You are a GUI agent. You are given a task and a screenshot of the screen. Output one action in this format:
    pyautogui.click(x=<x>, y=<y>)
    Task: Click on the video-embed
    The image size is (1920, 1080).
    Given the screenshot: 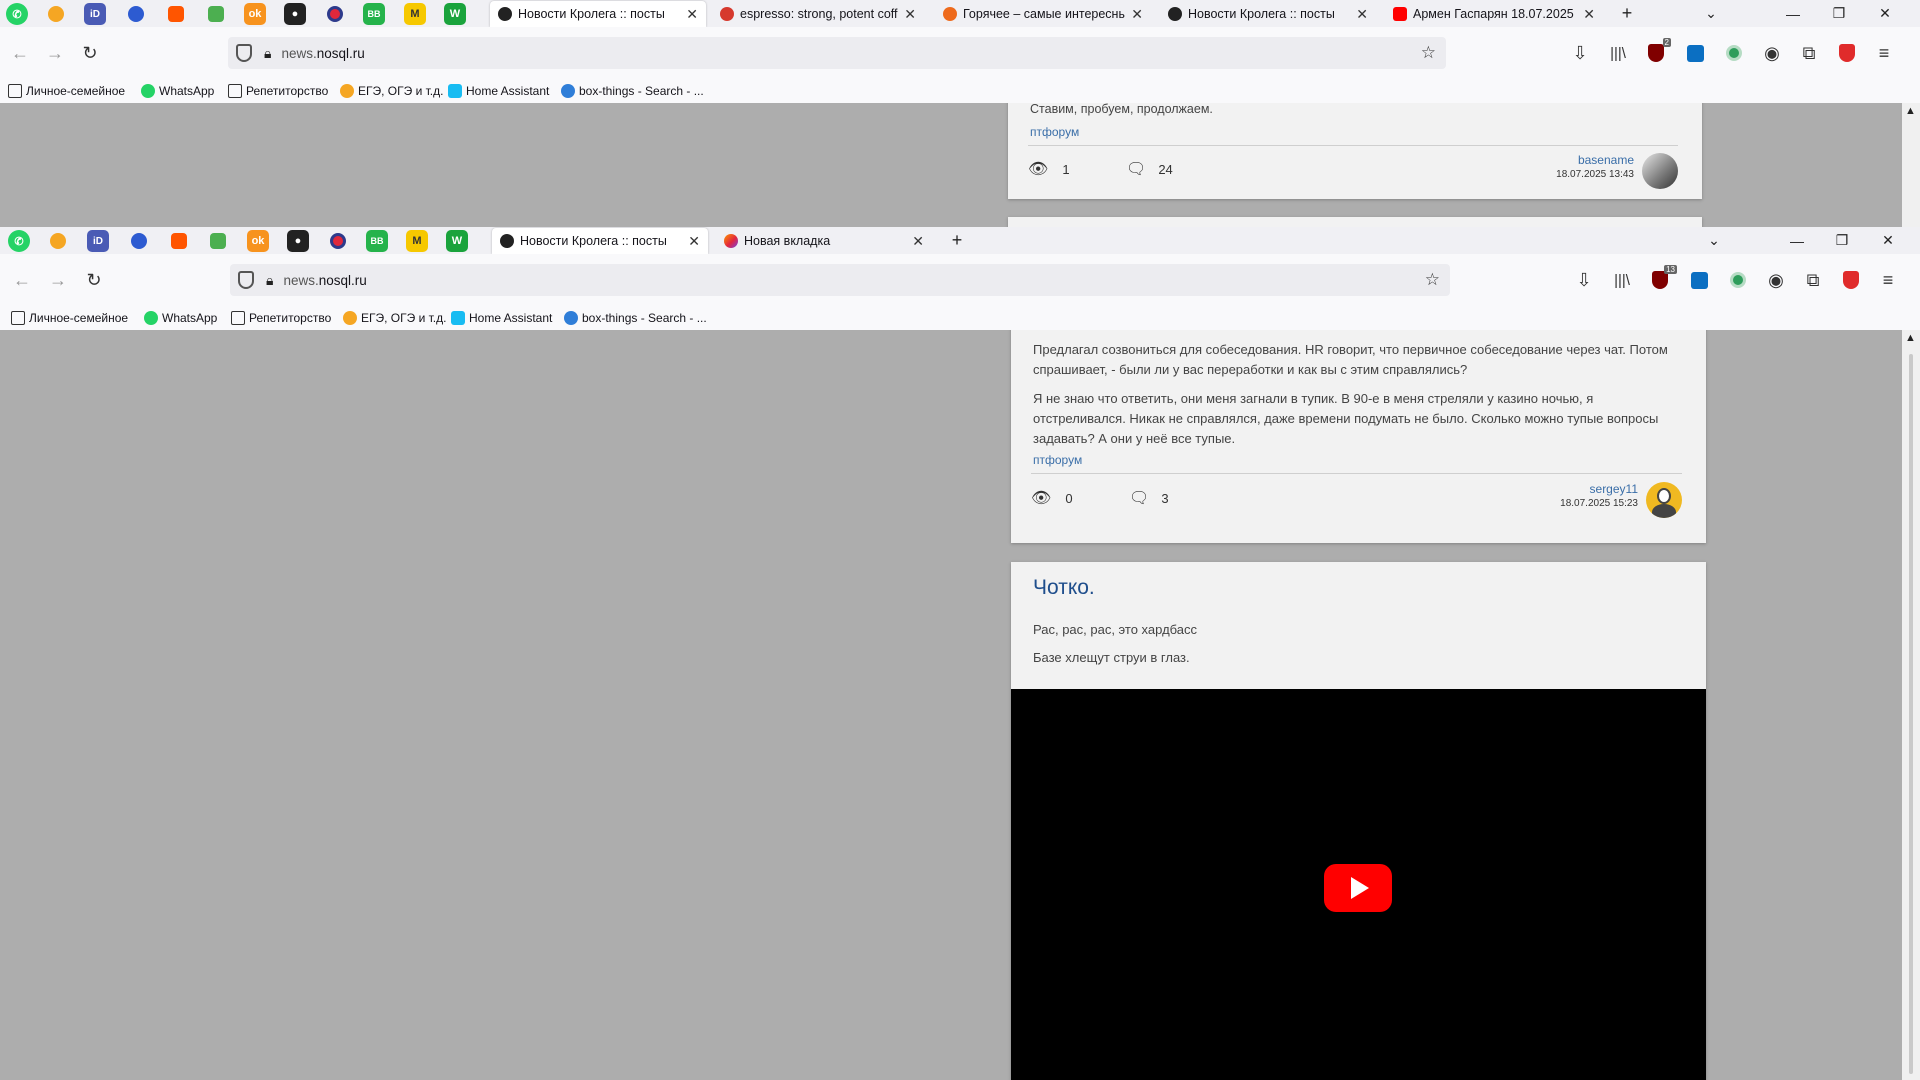 What is the action you would take?
    pyautogui.click(x=1358, y=884)
    